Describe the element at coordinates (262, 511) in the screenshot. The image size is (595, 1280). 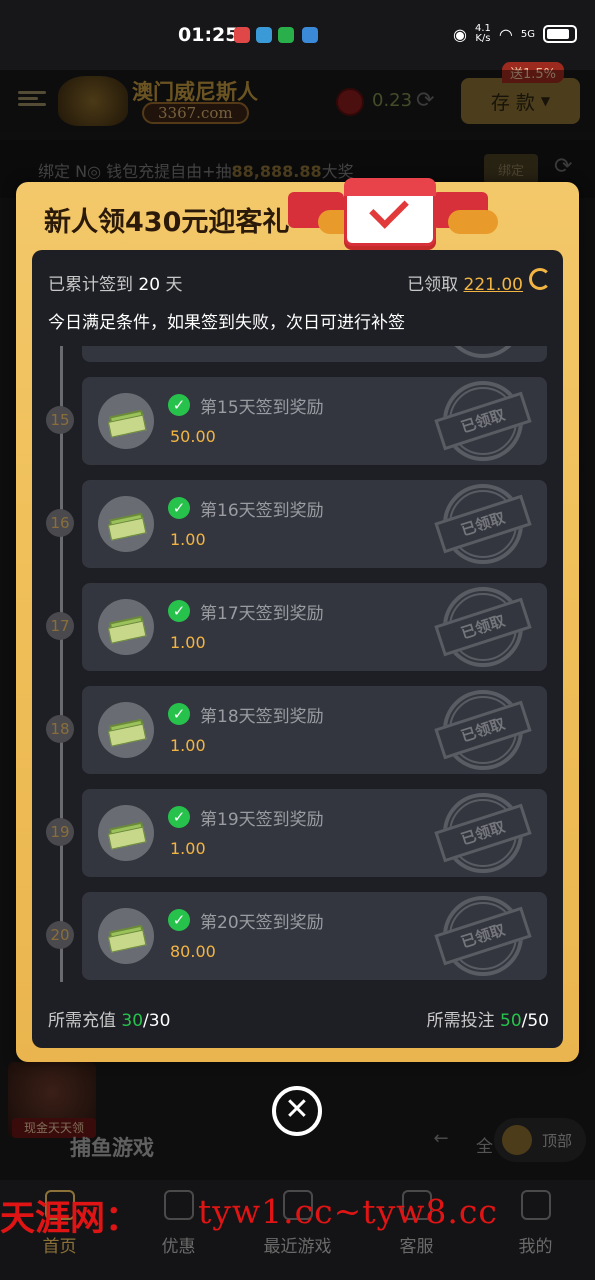
I see `reward-title: 第16天签到奖励` at that location.